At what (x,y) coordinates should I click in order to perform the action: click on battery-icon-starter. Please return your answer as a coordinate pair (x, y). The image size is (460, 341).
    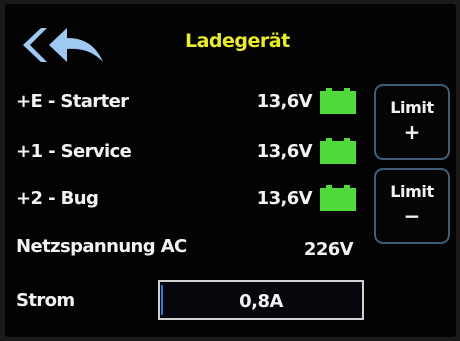
    Looking at the image, I should click on (338, 101).